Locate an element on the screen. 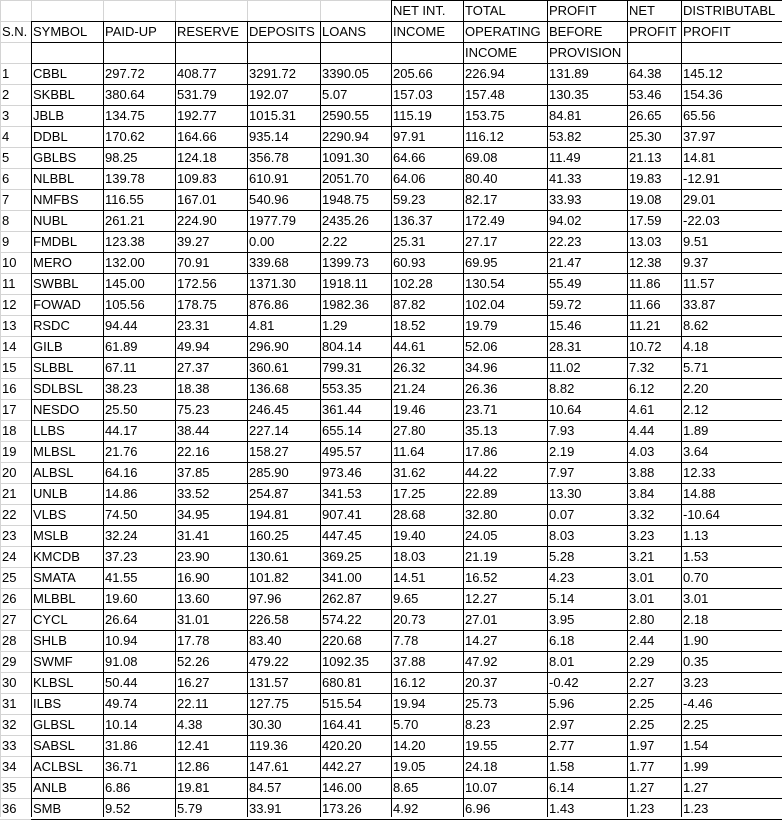 The image size is (782, 820). table-cell: 116.12 is located at coordinates (484, 136).